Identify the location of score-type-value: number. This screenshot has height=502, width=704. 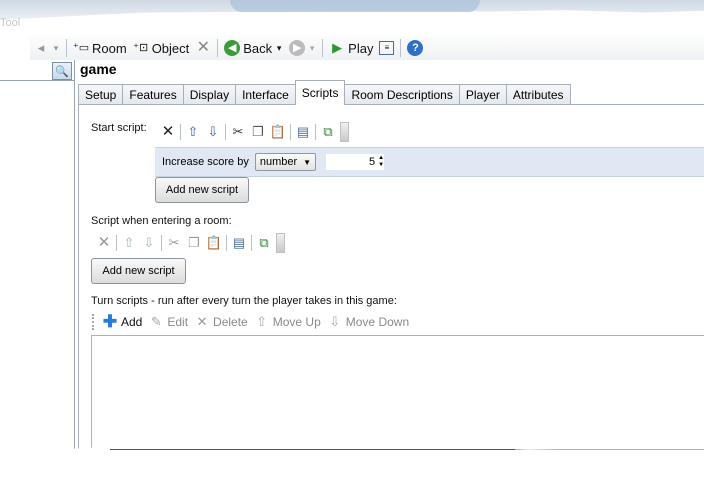
(278, 162).